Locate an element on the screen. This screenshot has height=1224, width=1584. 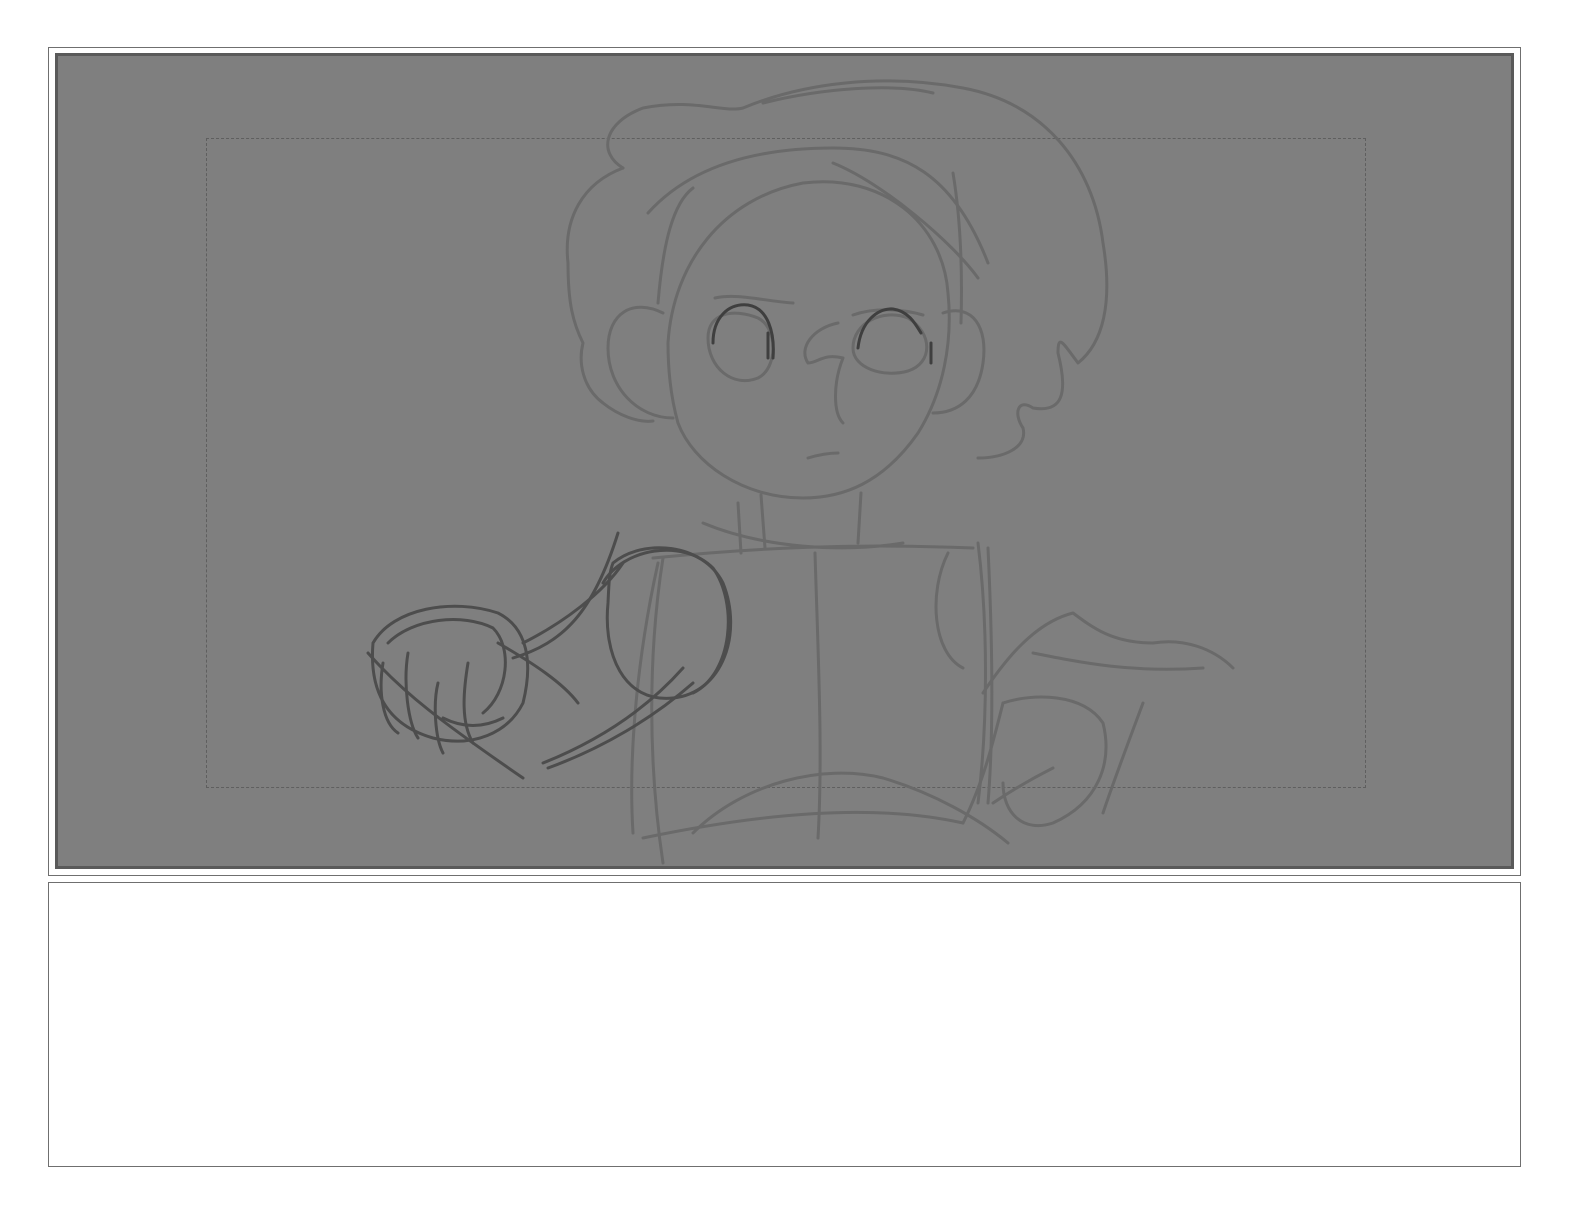
fist-fingers is located at coordinates (427, 703).